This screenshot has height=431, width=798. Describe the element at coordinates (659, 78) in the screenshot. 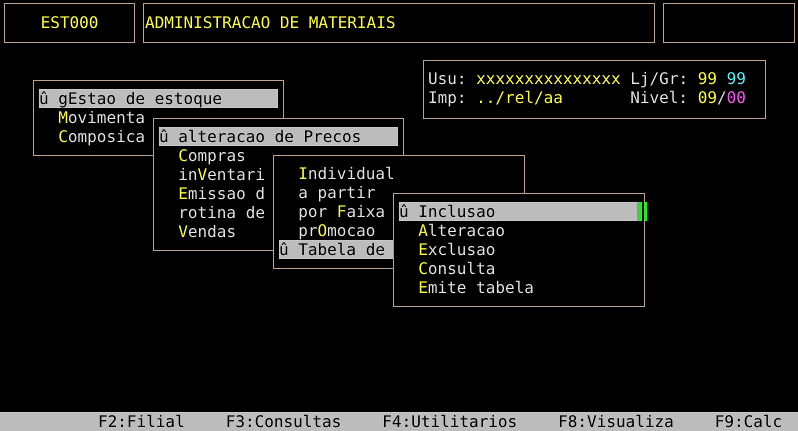

I see `store-label: Lj/Gr:` at that location.